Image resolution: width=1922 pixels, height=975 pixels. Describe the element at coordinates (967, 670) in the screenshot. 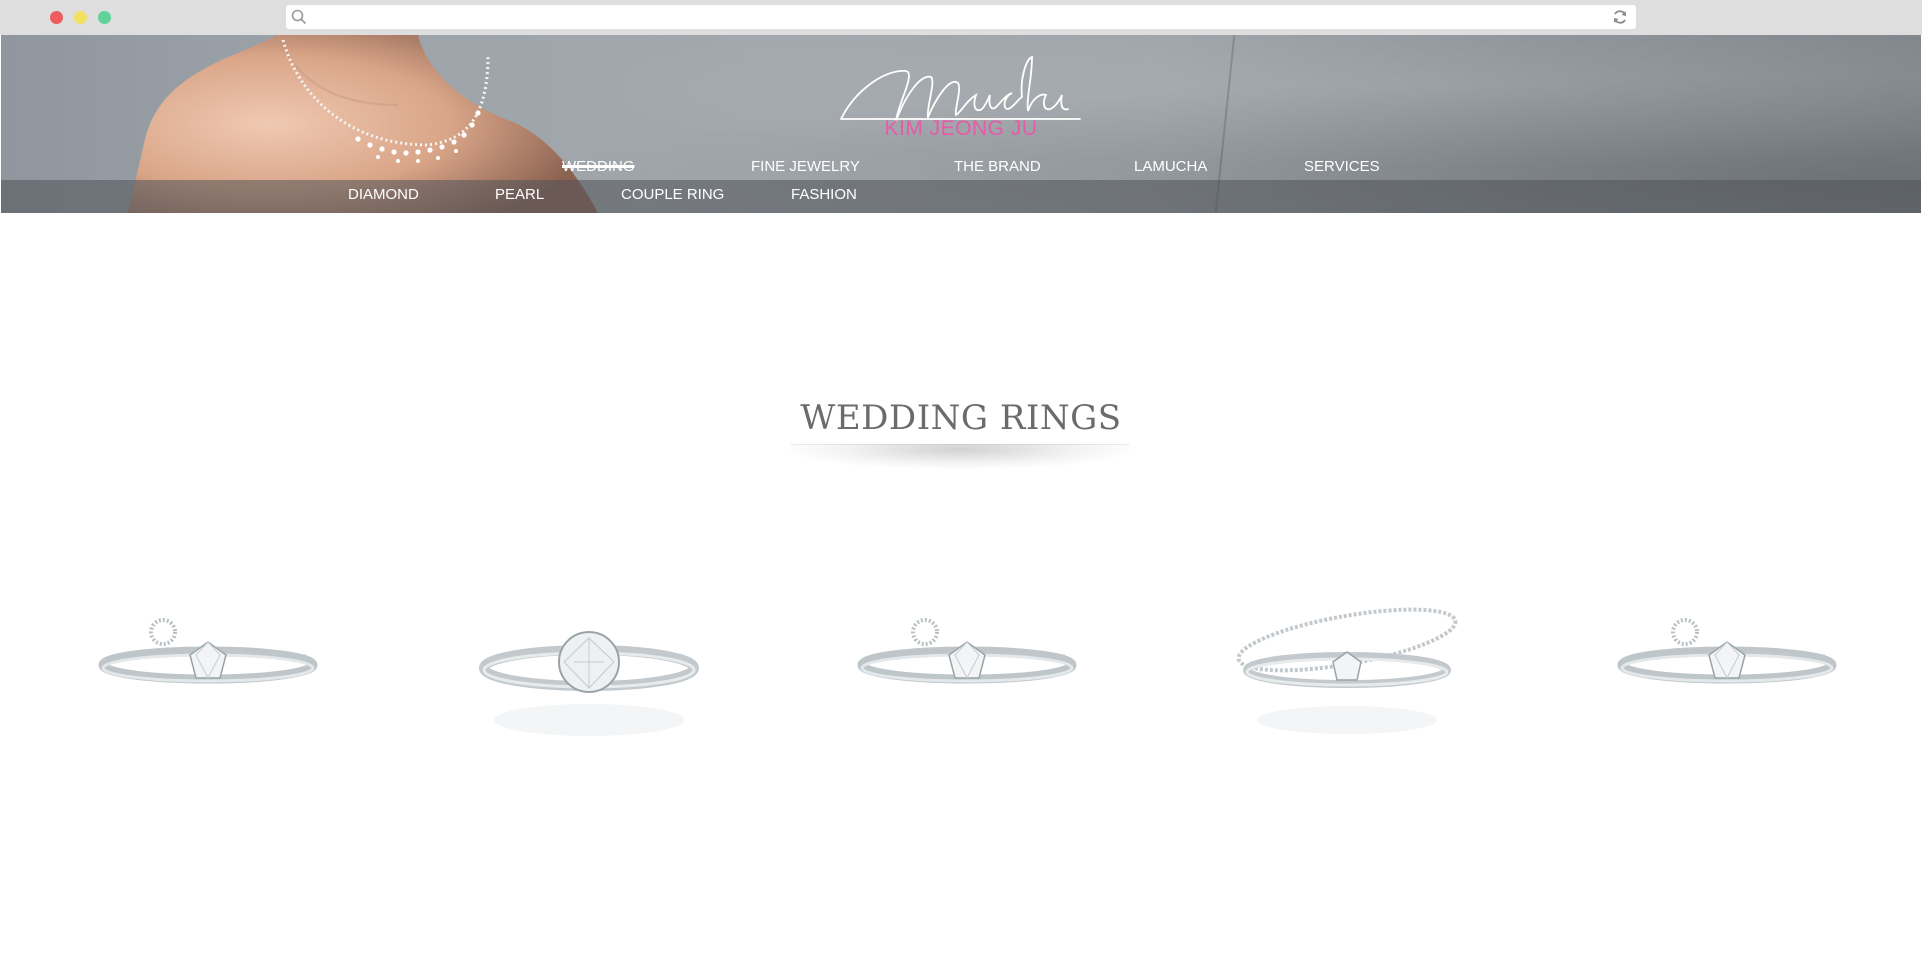

I see `ring-3-icon` at that location.